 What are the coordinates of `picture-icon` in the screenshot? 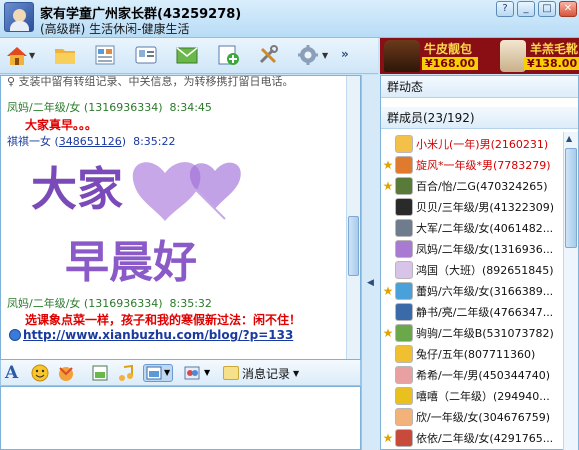 It's located at (154, 373).